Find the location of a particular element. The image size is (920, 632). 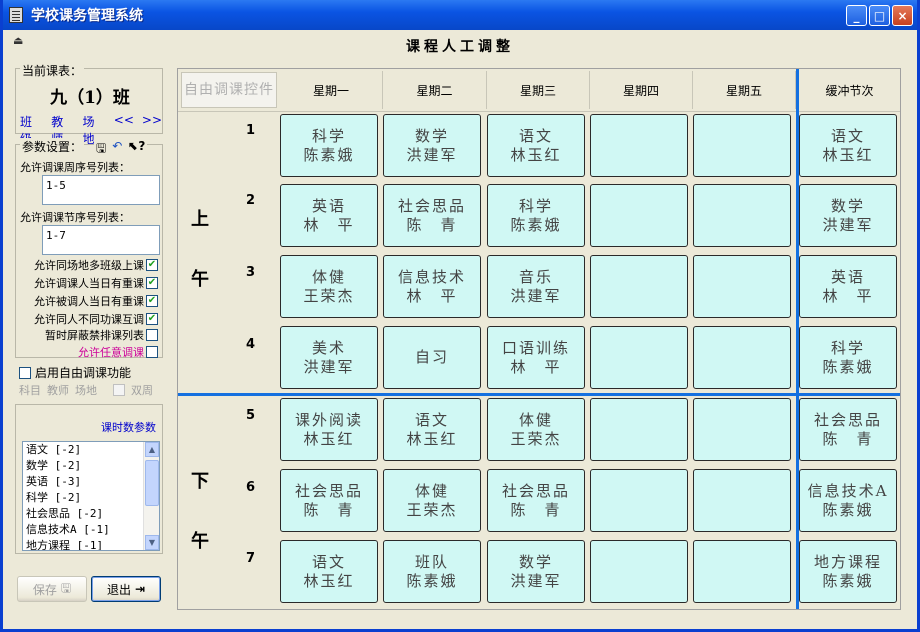

option-row: 允许被调人当日有重课 ✔ is located at coordinates (96, 301).